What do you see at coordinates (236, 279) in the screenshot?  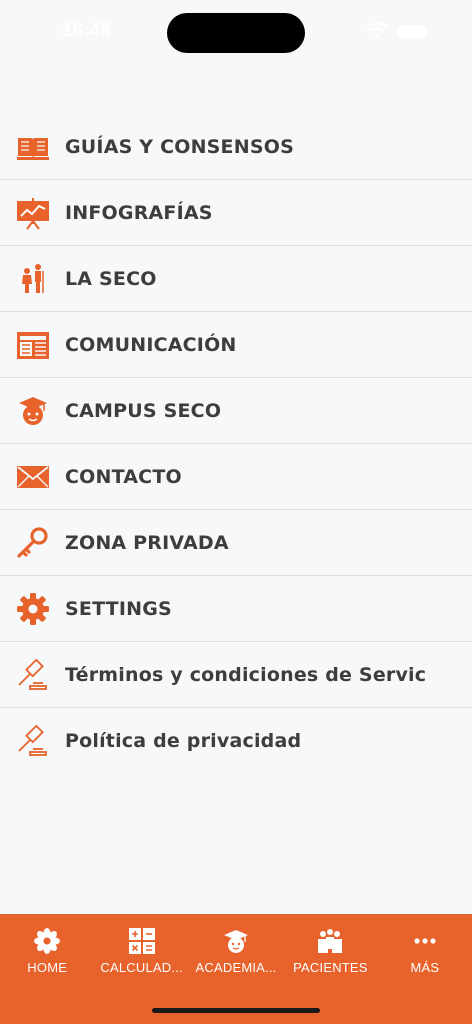 I see `menu-item-la-seco: LA SECO` at bounding box center [236, 279].